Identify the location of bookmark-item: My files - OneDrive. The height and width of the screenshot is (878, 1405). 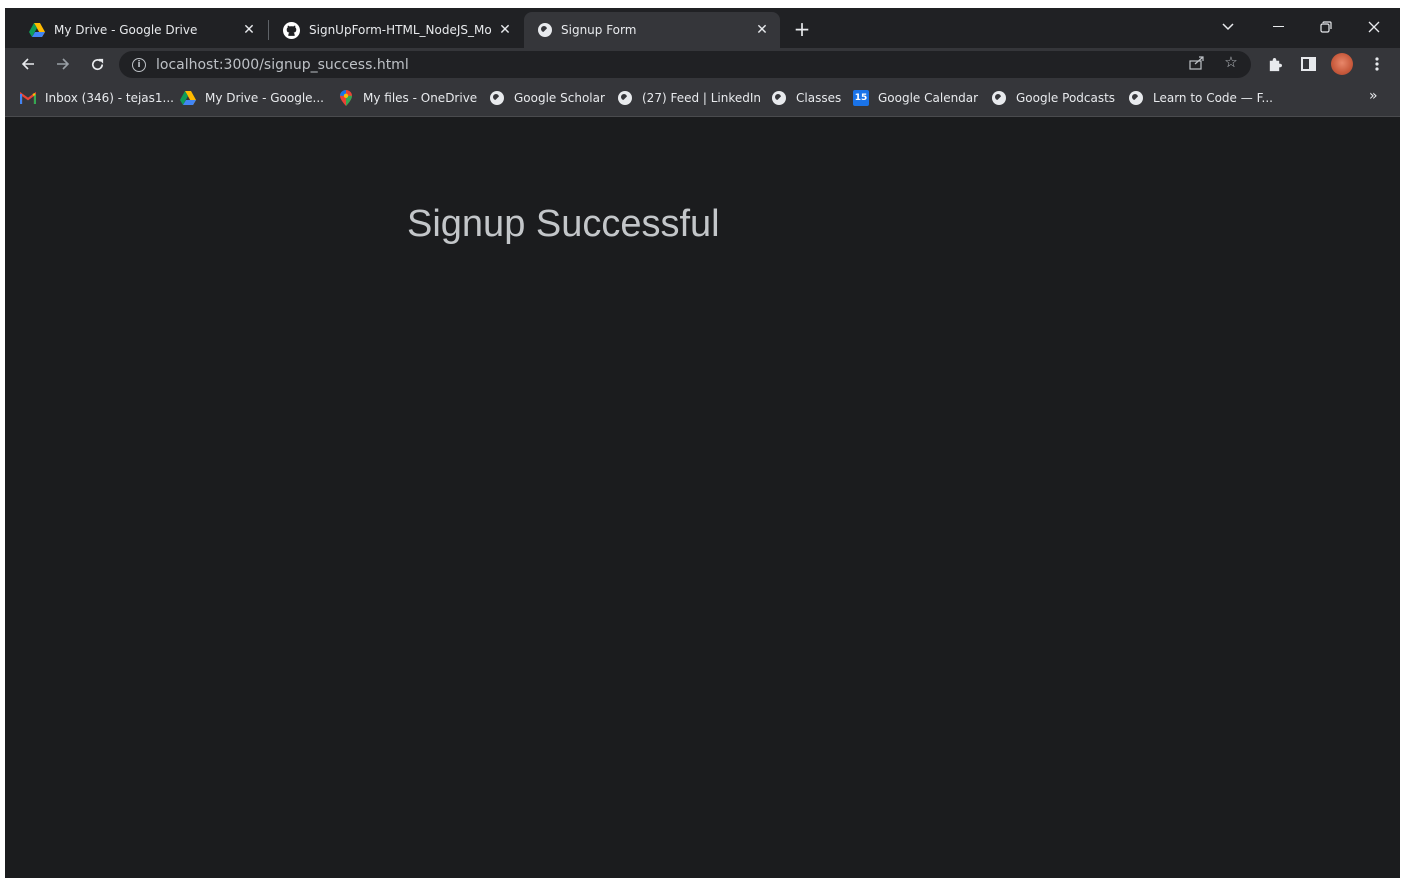
(407, 98).